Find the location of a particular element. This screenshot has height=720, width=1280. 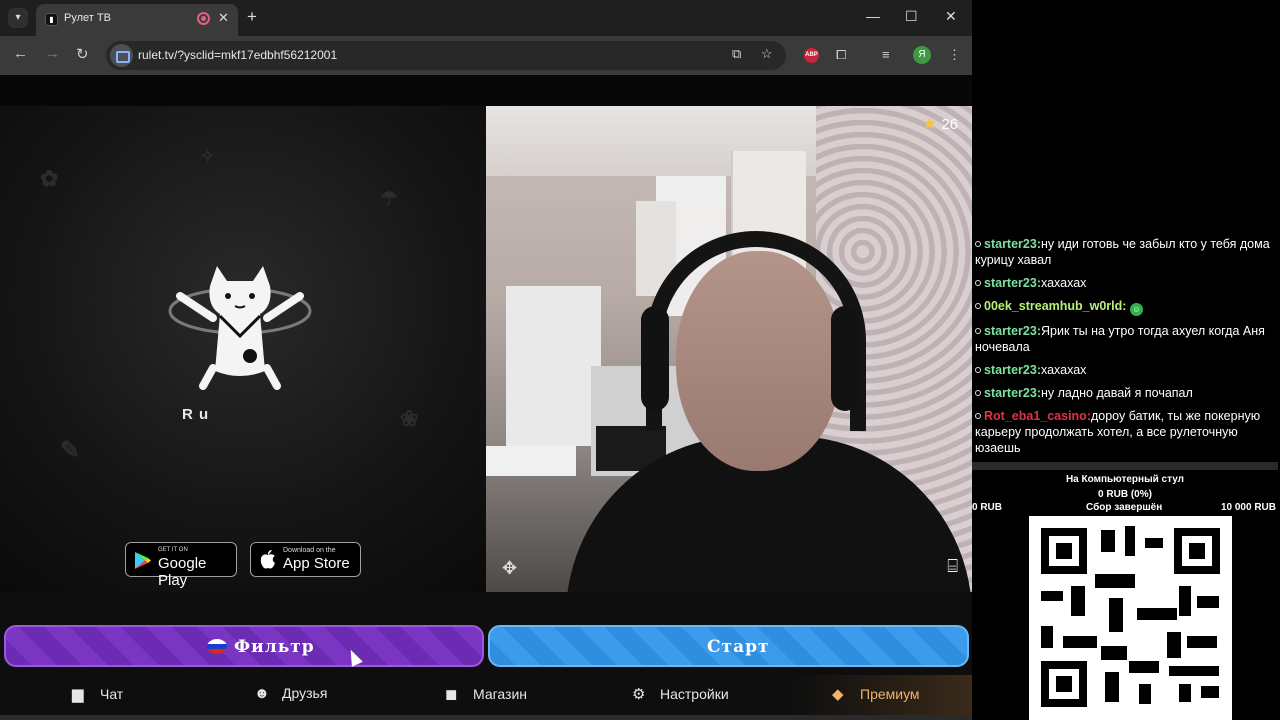

profile-avatar: Я is located at coordinates (922, 55).